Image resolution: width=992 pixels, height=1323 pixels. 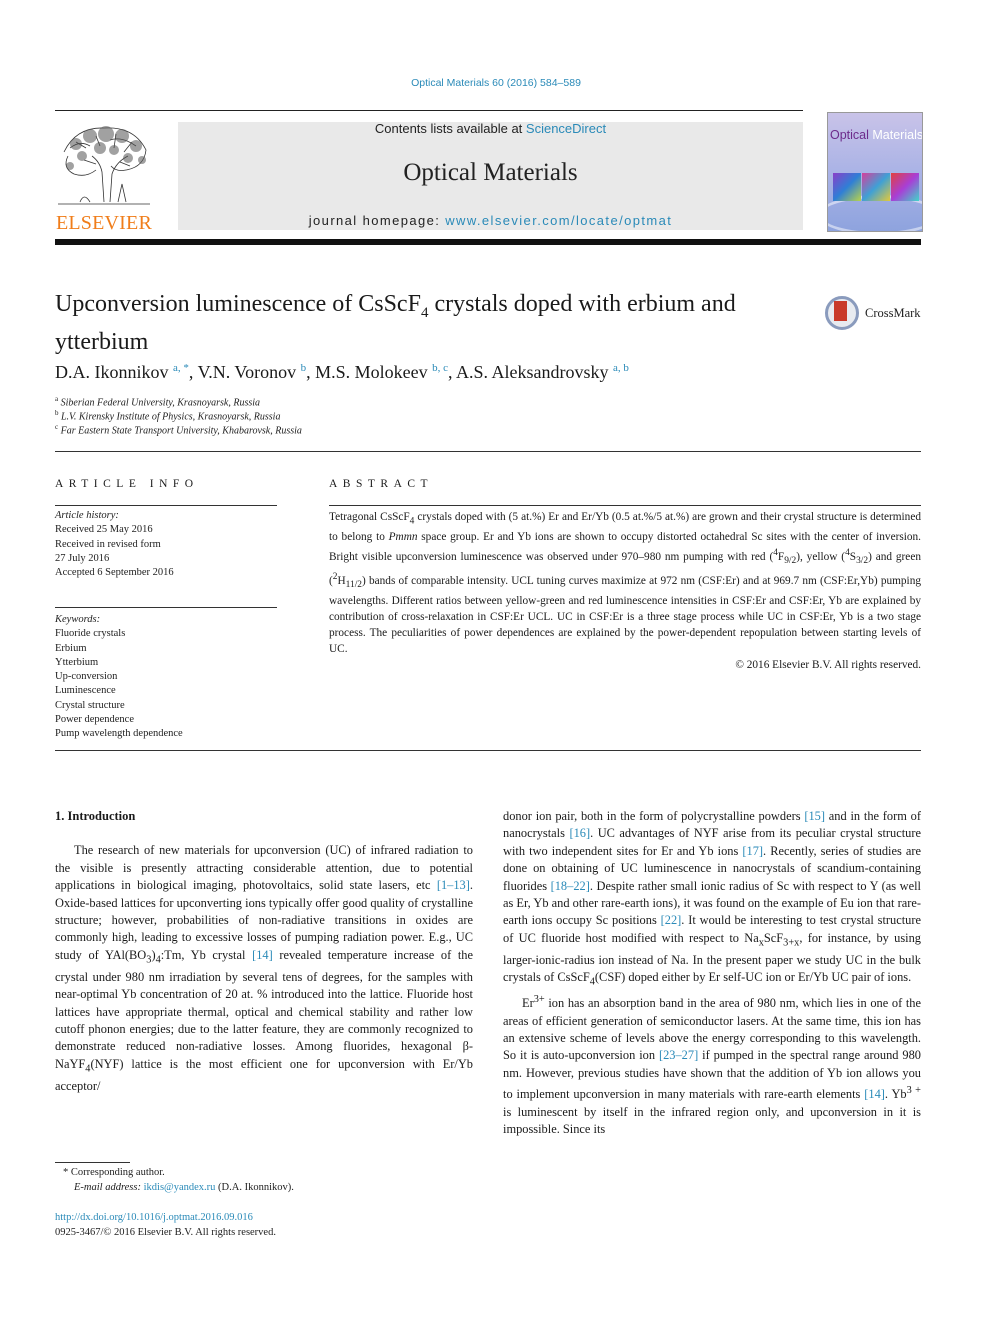 I want to click on elsevier-wordmark: ELSEVIER, so click(x=104, y=223).